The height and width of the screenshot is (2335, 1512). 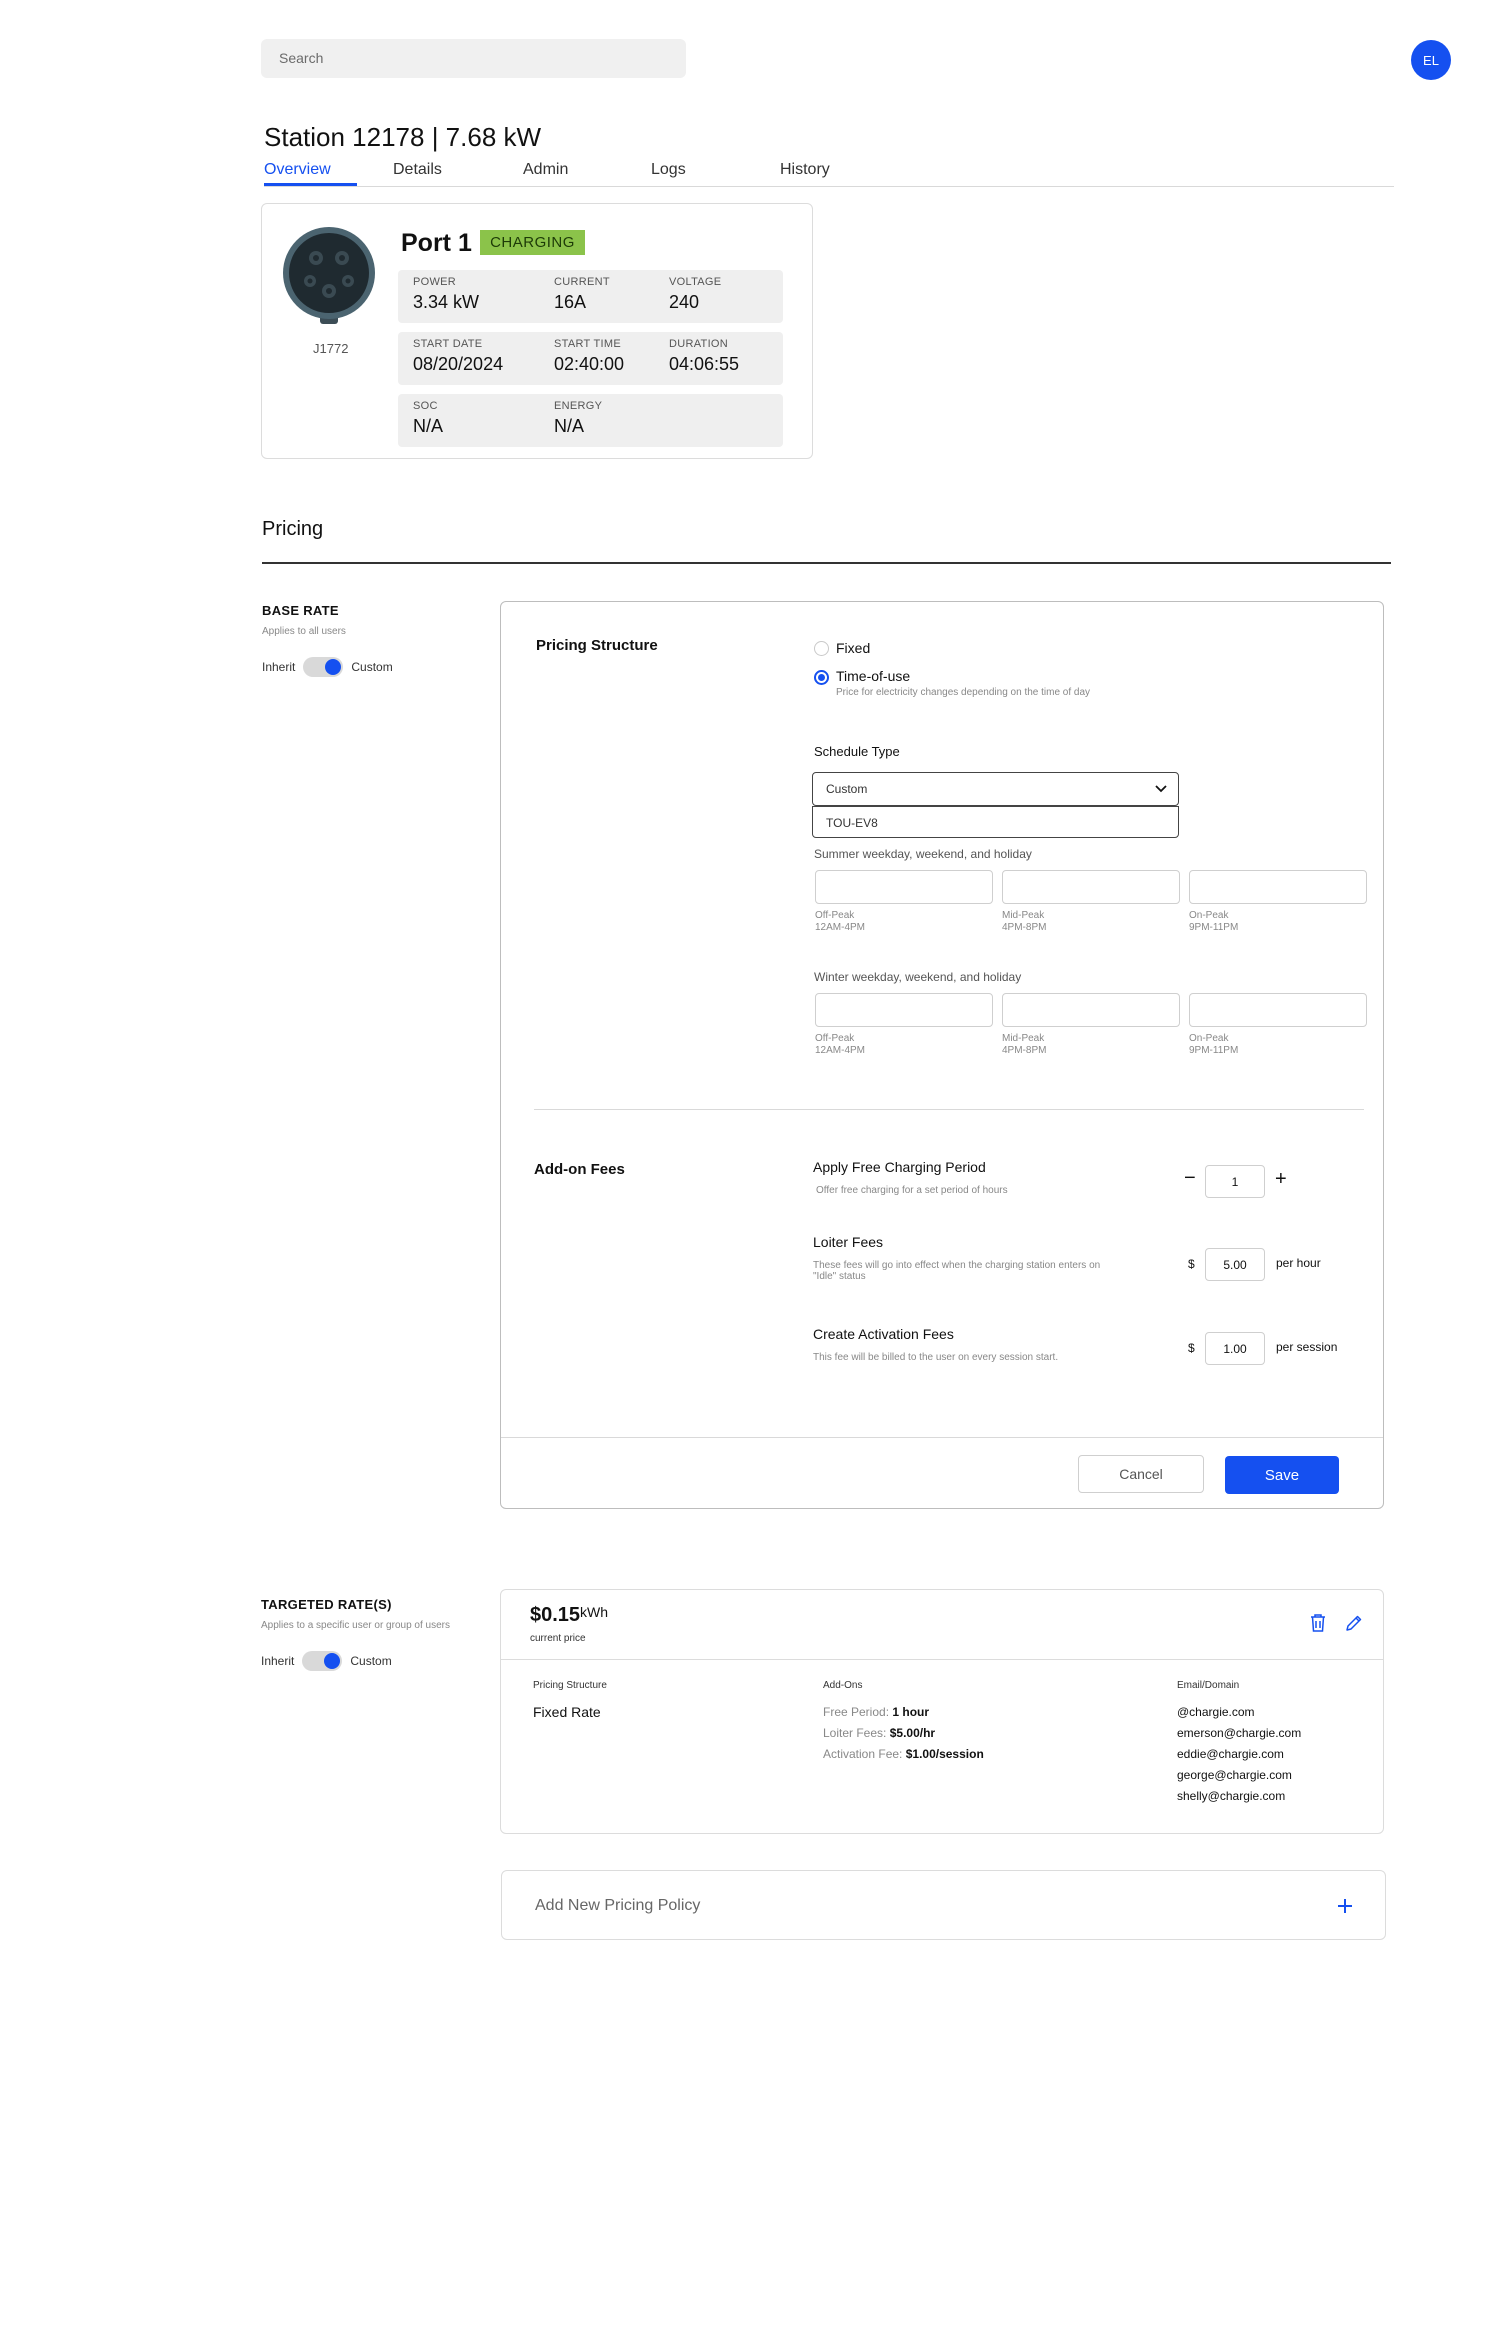 I want to click on loiter-fee-input: 5.00, so click(x=1235, y=1264).